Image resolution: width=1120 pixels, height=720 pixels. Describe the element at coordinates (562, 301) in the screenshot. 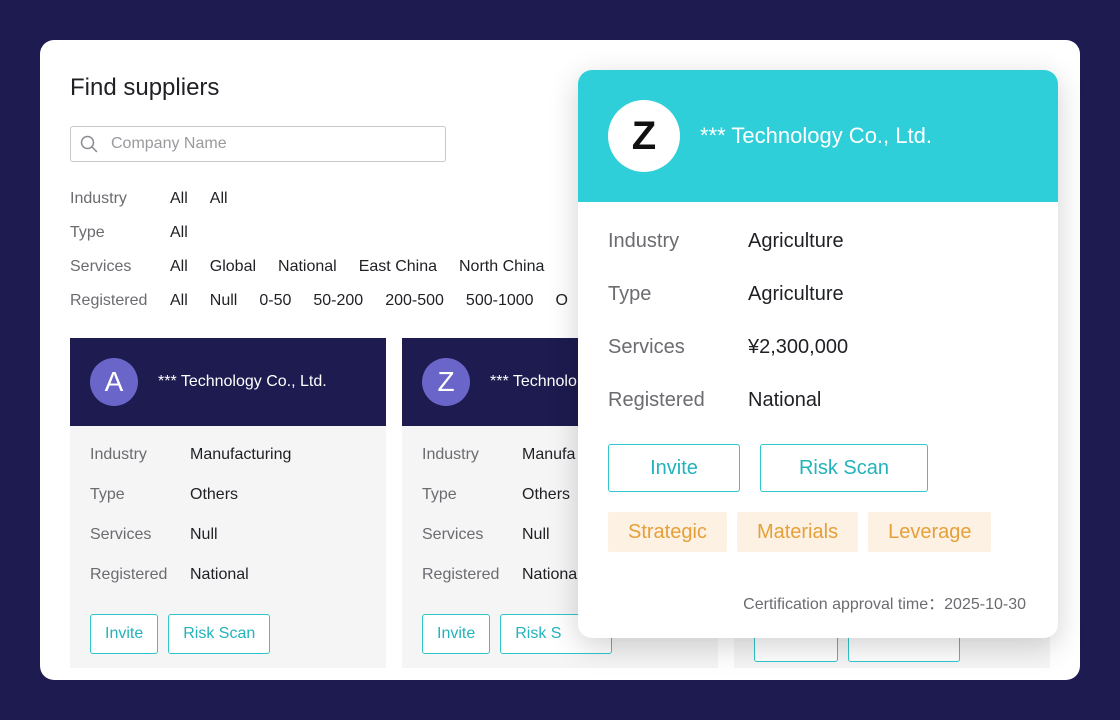

I see `filter-option: O` at that location.